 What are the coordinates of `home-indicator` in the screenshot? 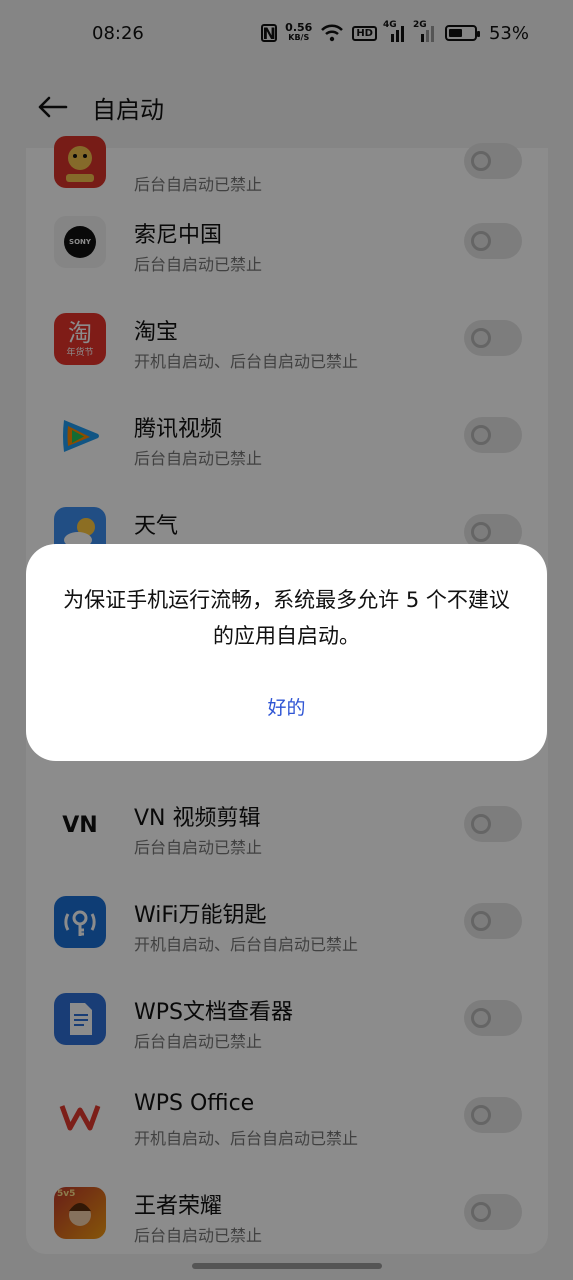 It's located at (287, 1266).